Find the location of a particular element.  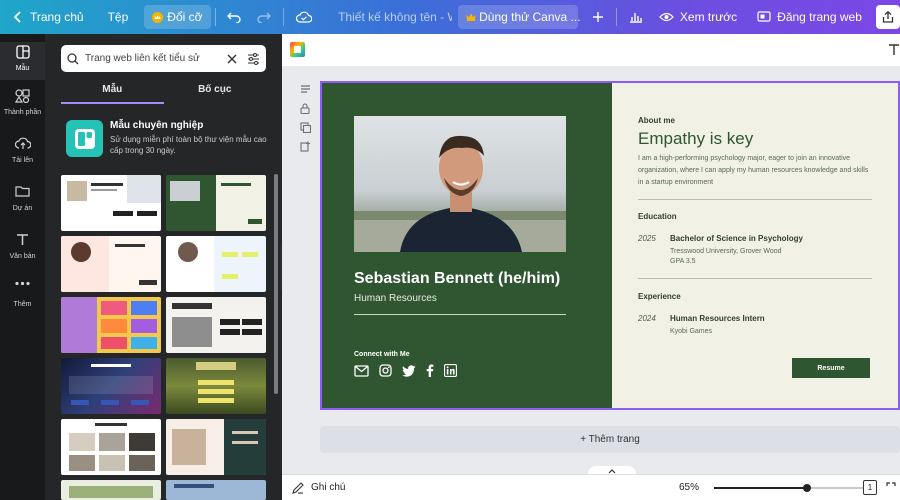

experience-label: Experience is located at coordinates (659, 296).